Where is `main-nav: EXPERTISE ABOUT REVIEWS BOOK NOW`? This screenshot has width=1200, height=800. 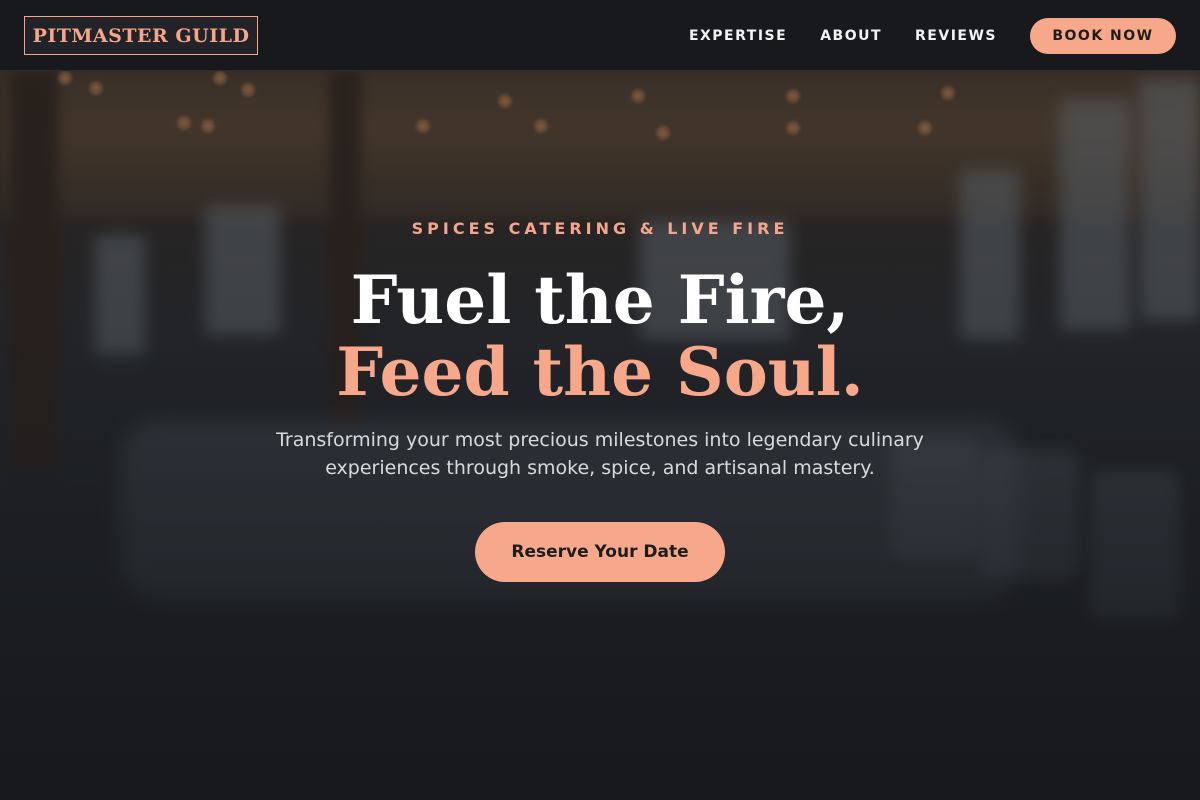 main-nav: EXPERTISE ABOUT REVIEWS BOOK NOW is located at coordinates (932, 36).